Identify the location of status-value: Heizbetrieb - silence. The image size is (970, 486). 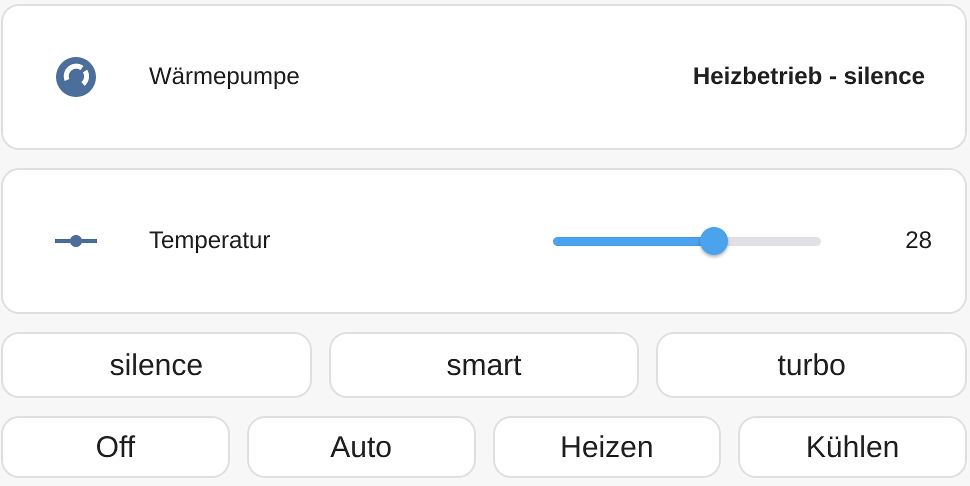
(808, 77).